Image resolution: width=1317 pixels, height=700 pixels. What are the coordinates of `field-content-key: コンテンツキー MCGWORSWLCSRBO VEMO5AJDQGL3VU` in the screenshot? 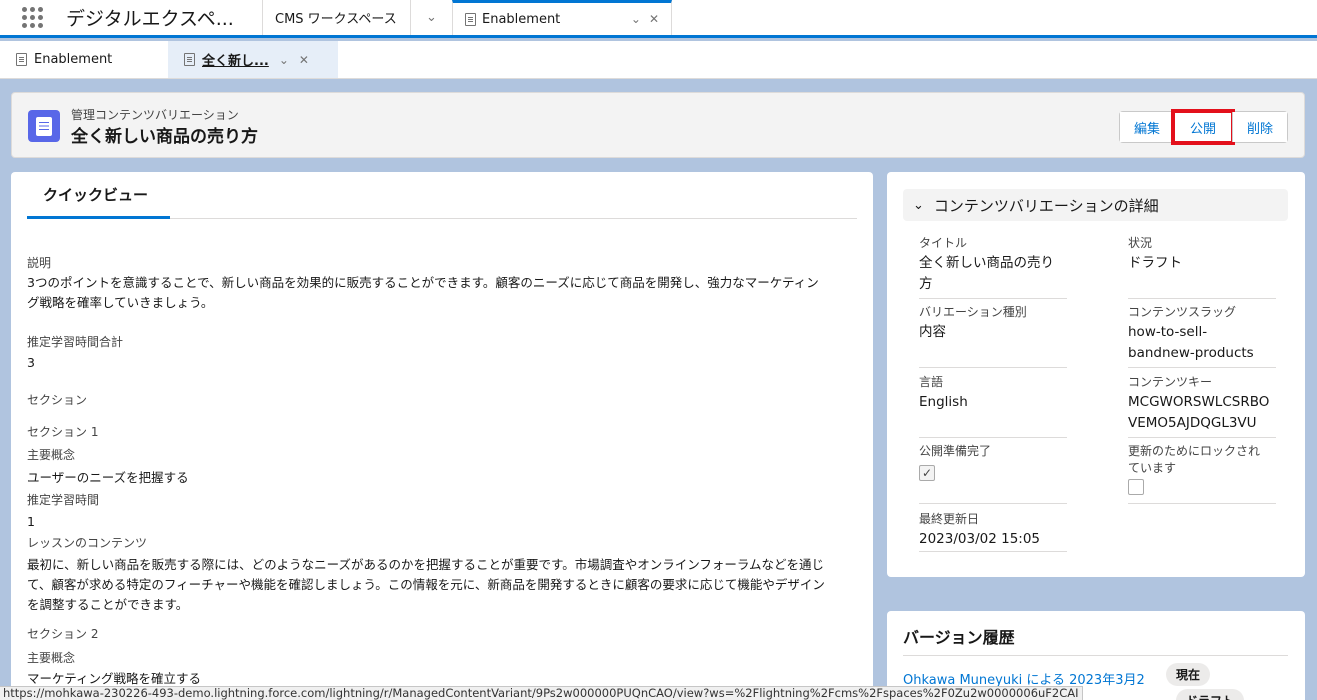 It's located at (1202, 405).